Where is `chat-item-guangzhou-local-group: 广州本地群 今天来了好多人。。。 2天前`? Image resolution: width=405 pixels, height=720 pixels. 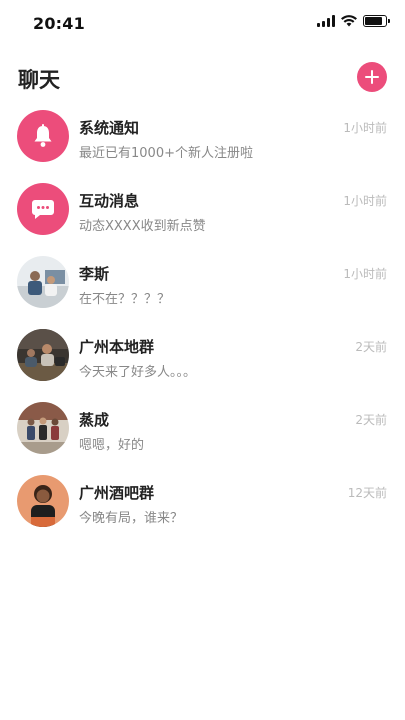 chat-item-guangzhou-local-group: 广州本地群 今天来了好多人。。。 2天前 is located at coordinates (202, 357).